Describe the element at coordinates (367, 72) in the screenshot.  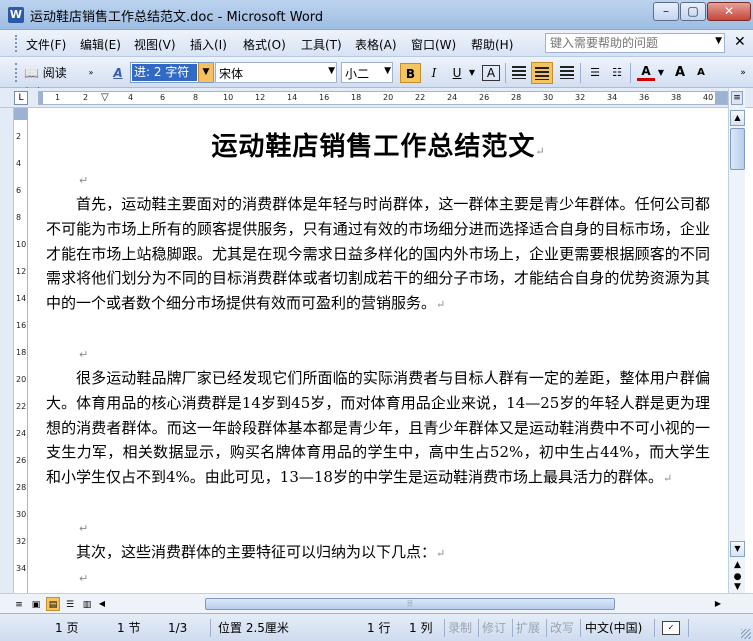
I see `font-size-dropdown: 小二 ▼` at that location.